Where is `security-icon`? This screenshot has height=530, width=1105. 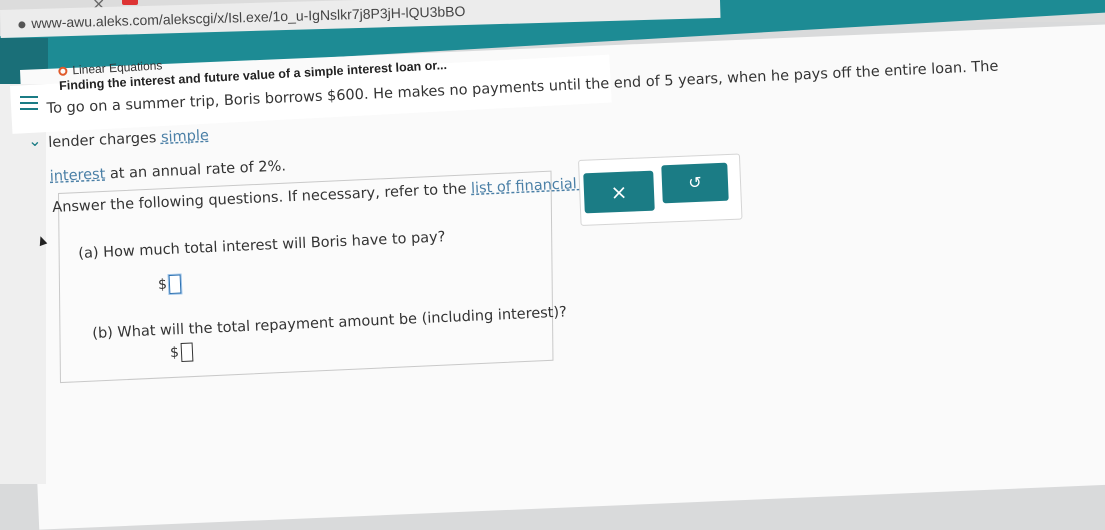 security-icon is located at coordinates (22, 25).